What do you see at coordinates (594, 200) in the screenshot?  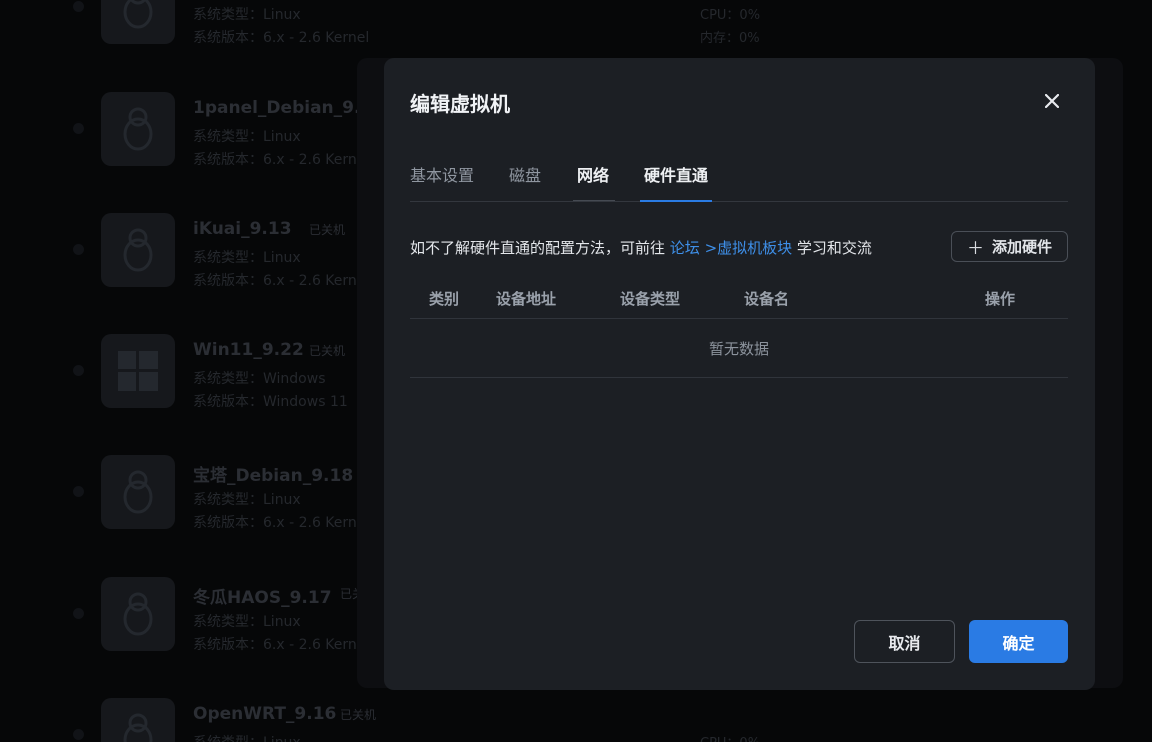 I see `tab-hover-indicator` at bounding box center [594, 200].